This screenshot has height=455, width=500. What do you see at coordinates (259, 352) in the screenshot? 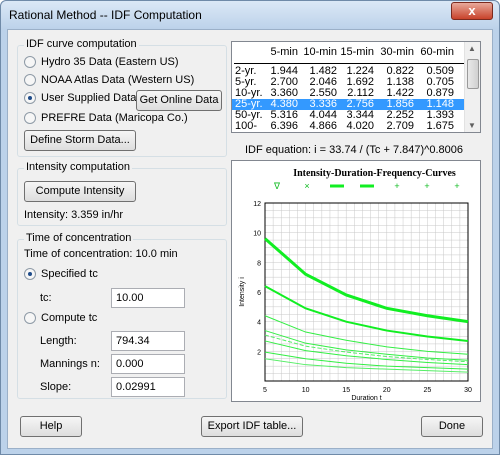
I see `y-tick-label: 2` at bounding box center [259, 352].